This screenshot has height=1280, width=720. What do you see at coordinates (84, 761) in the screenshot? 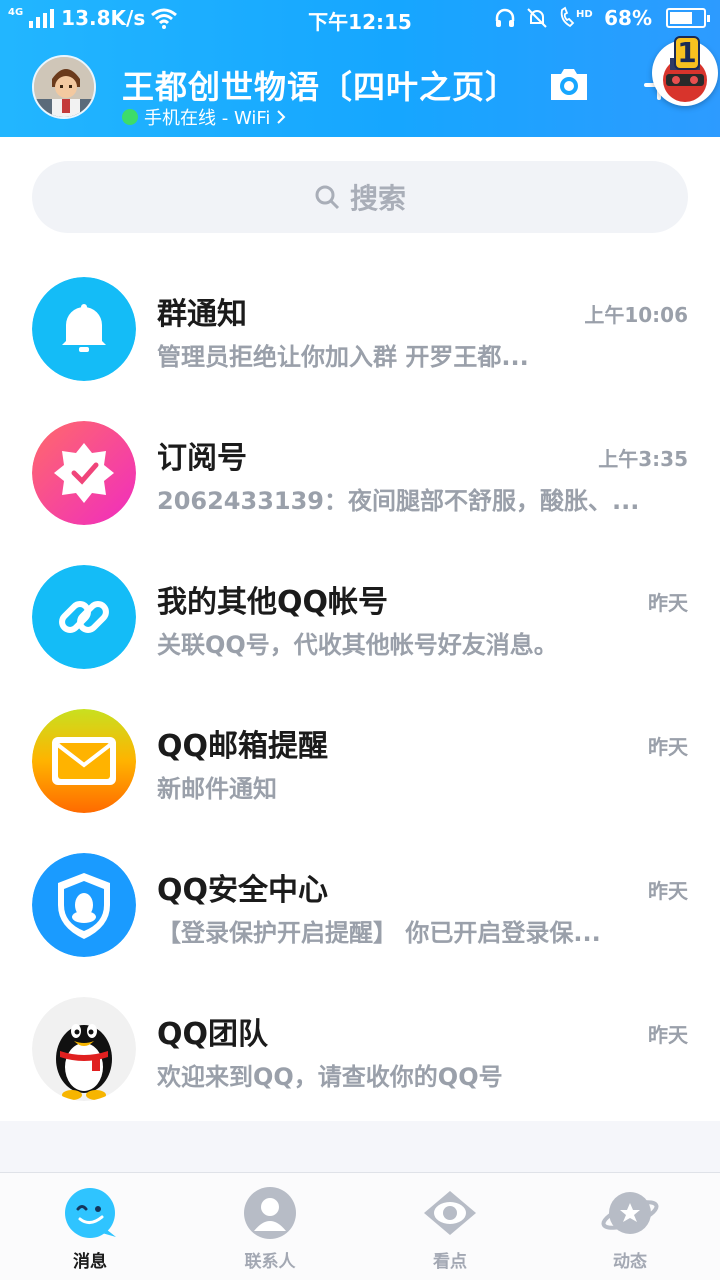
I see `mail-icon` at bounding box center [84, 761].